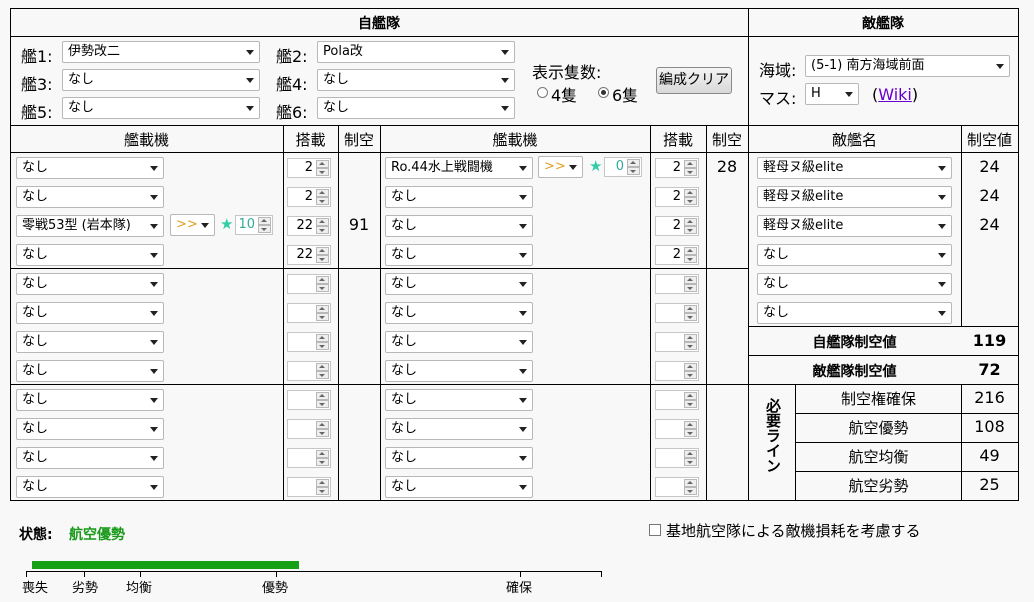 Image resolution: width=1034 pixels, height=602 pixels. I want to click on col-enemy-air: 制空値, so click(989, 140).